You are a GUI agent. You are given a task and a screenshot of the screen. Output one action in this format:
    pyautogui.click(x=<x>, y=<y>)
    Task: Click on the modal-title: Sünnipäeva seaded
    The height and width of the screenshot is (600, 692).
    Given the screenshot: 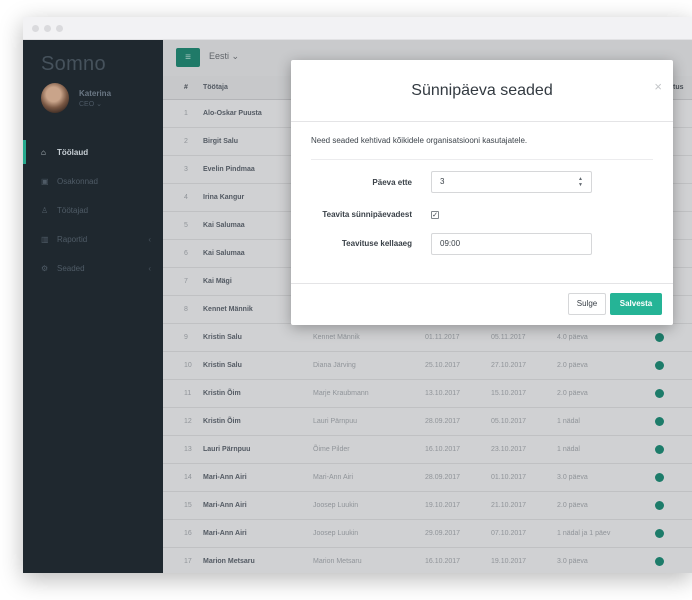 What is the action you would take?
    pyautogui.click(x=482, y=90)
    